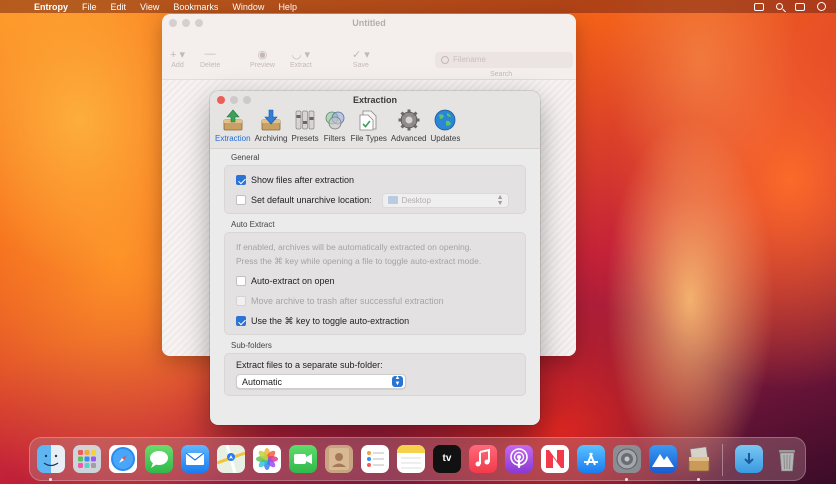 The width and height of the screenshot is (836, 484). What do you see at coordinates (627, 459) in the screenshot?
I see `system-preferences-icon` at bounding box center [627, 459].